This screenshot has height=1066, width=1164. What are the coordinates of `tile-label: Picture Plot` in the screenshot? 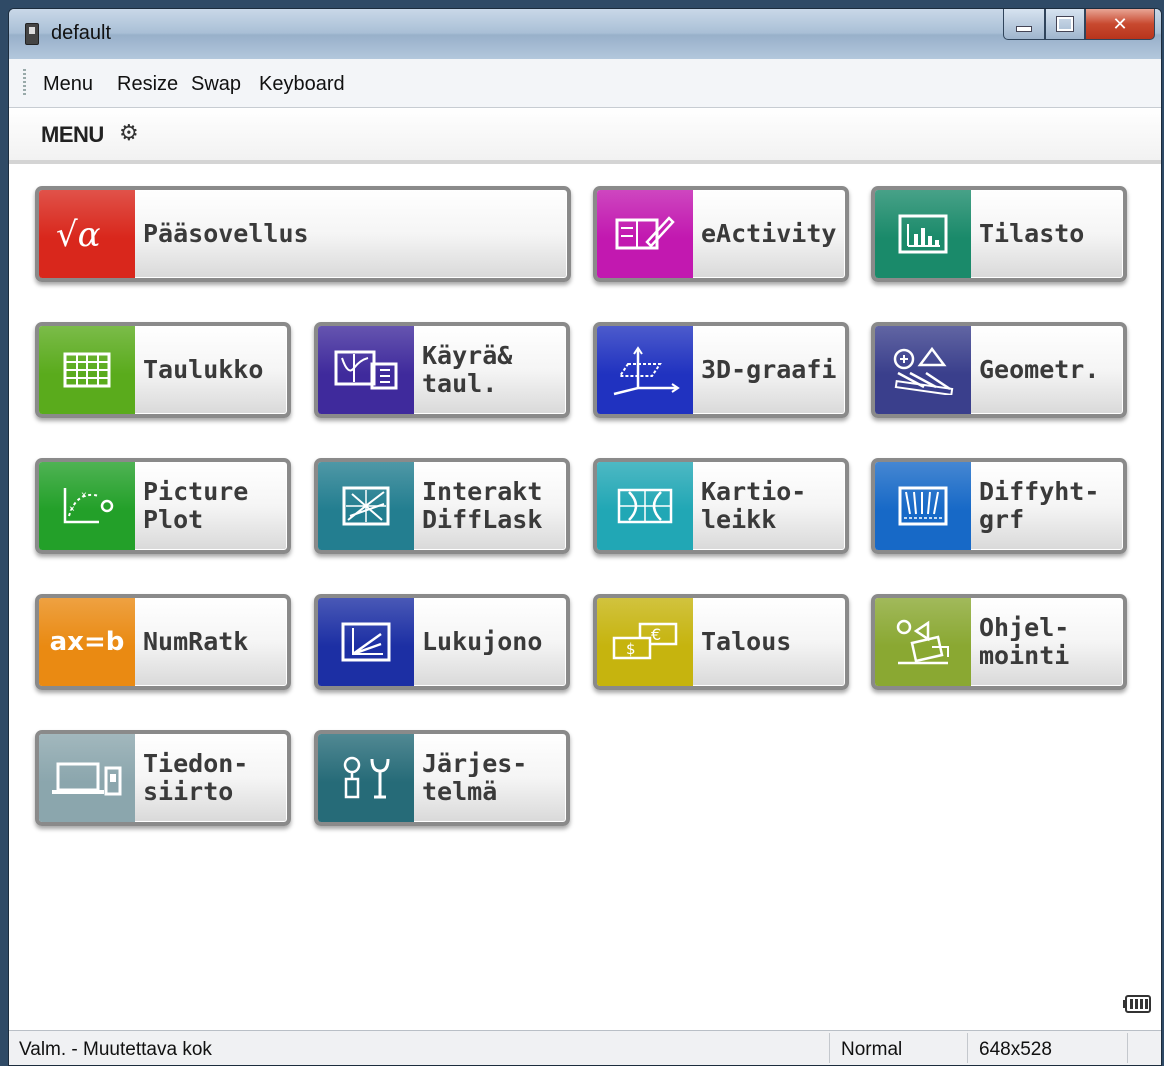 It's located at (211, 506).